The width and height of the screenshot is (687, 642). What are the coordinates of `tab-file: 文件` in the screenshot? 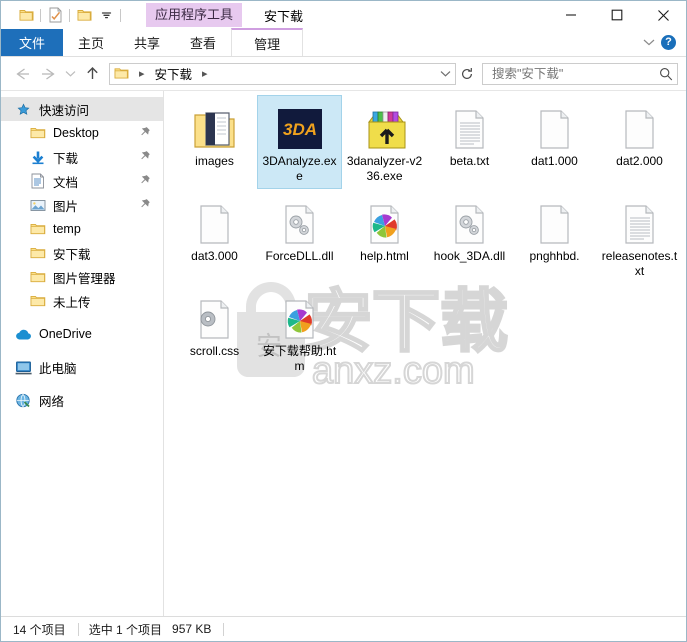 It's located at (32, 42).